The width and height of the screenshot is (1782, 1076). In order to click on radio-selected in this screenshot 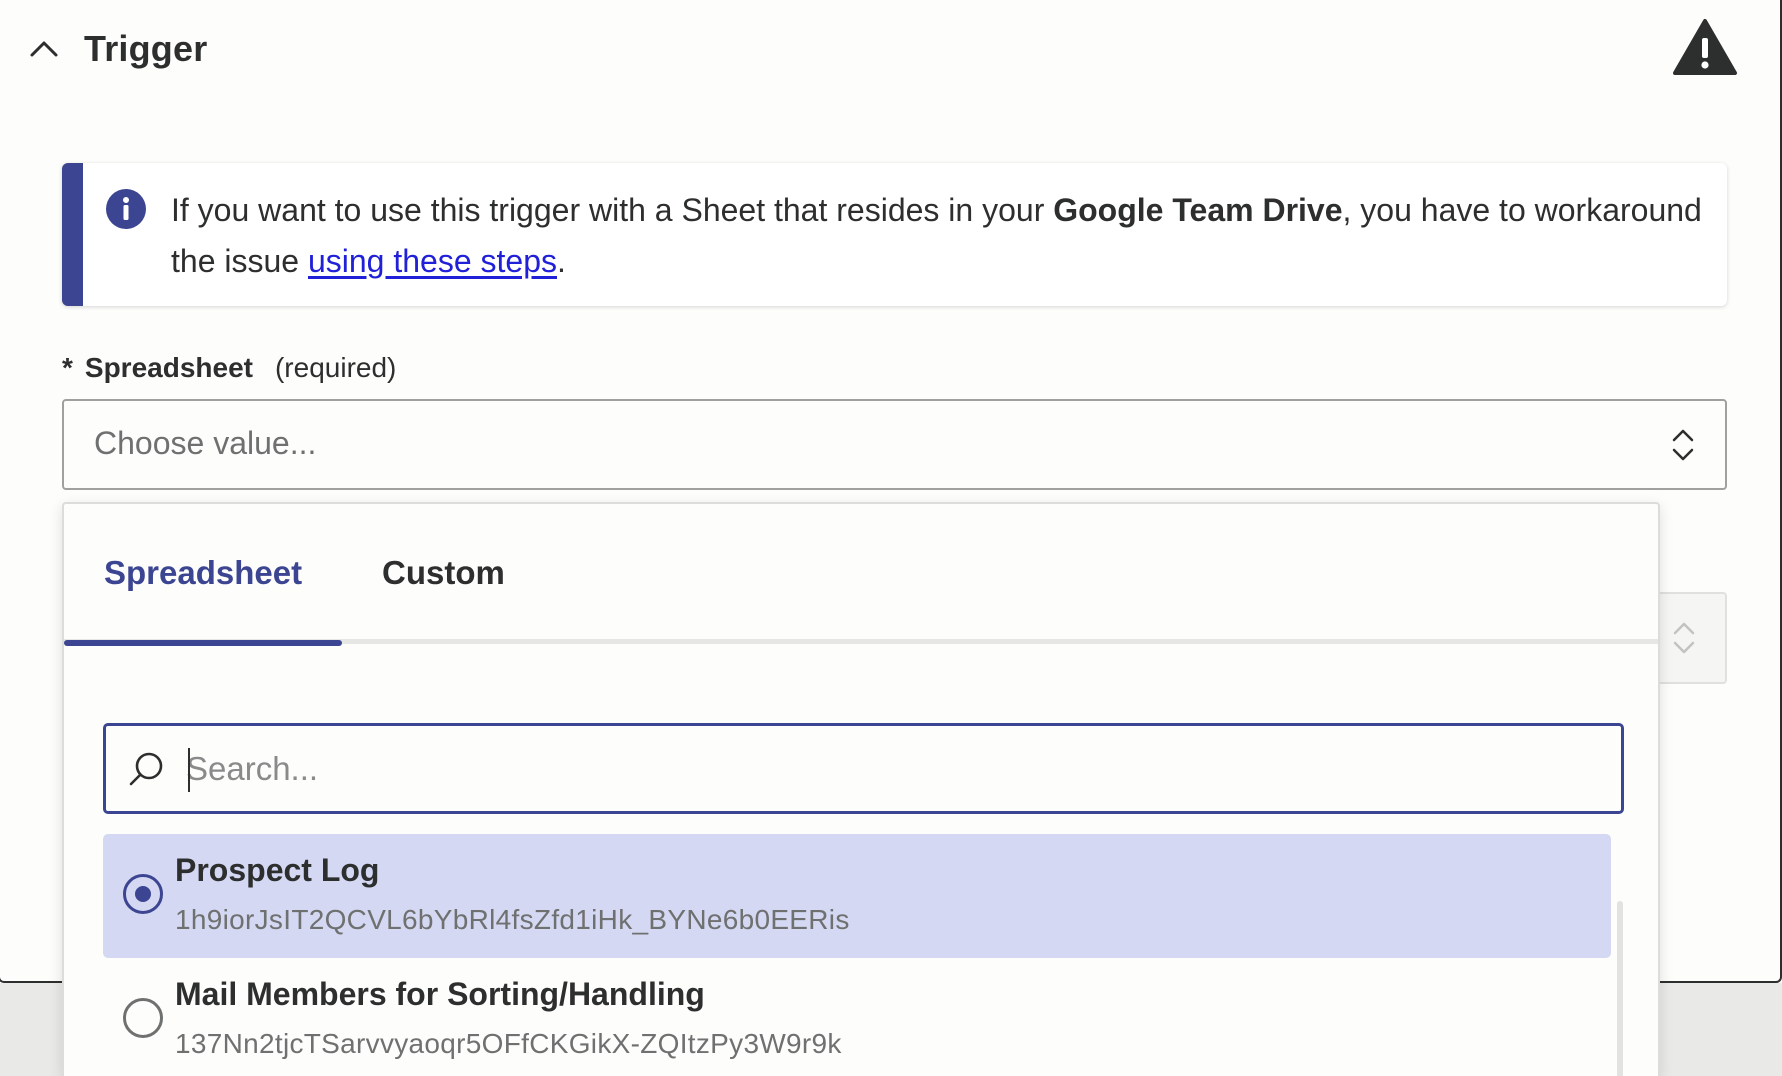, I will do `click(143, 894)`.